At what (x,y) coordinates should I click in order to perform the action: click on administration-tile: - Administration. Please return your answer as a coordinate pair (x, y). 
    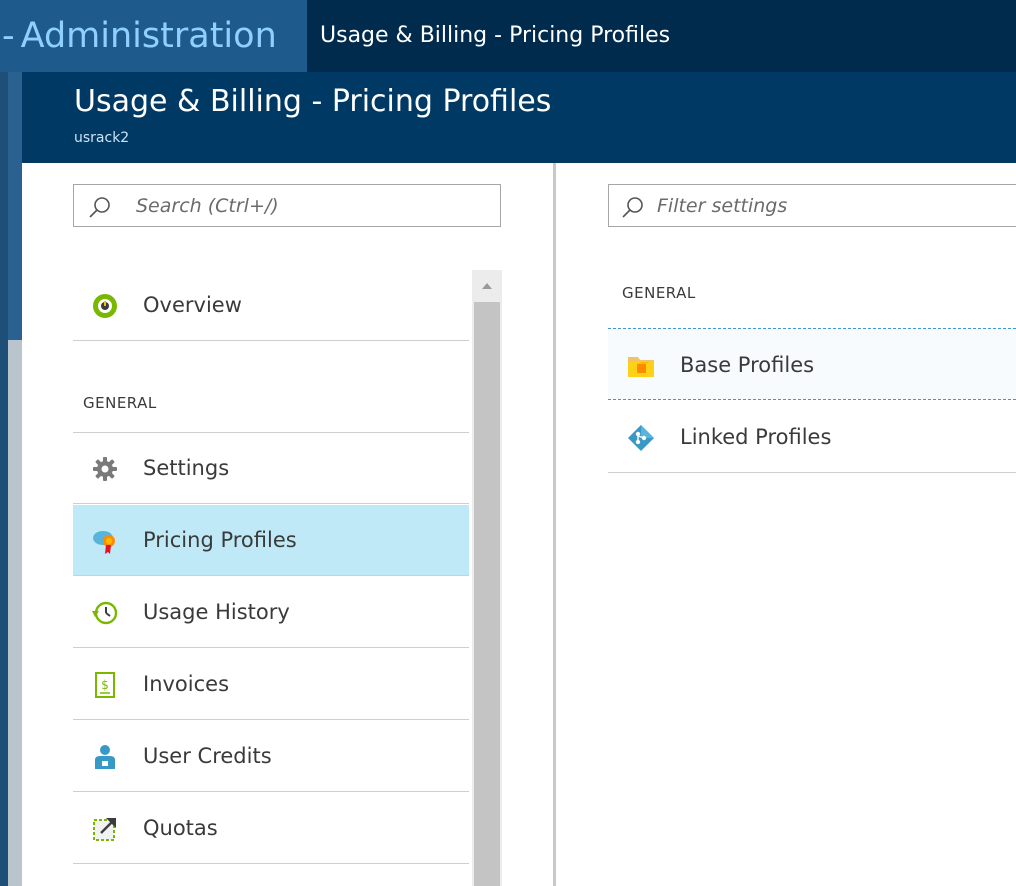
    Looking at the image, I should click on (153, 36).